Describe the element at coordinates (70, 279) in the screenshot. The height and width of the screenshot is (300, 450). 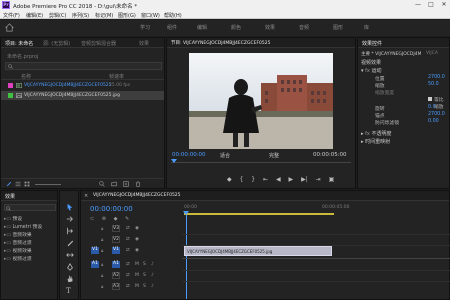
I see `hand-tool-icon` at that location.